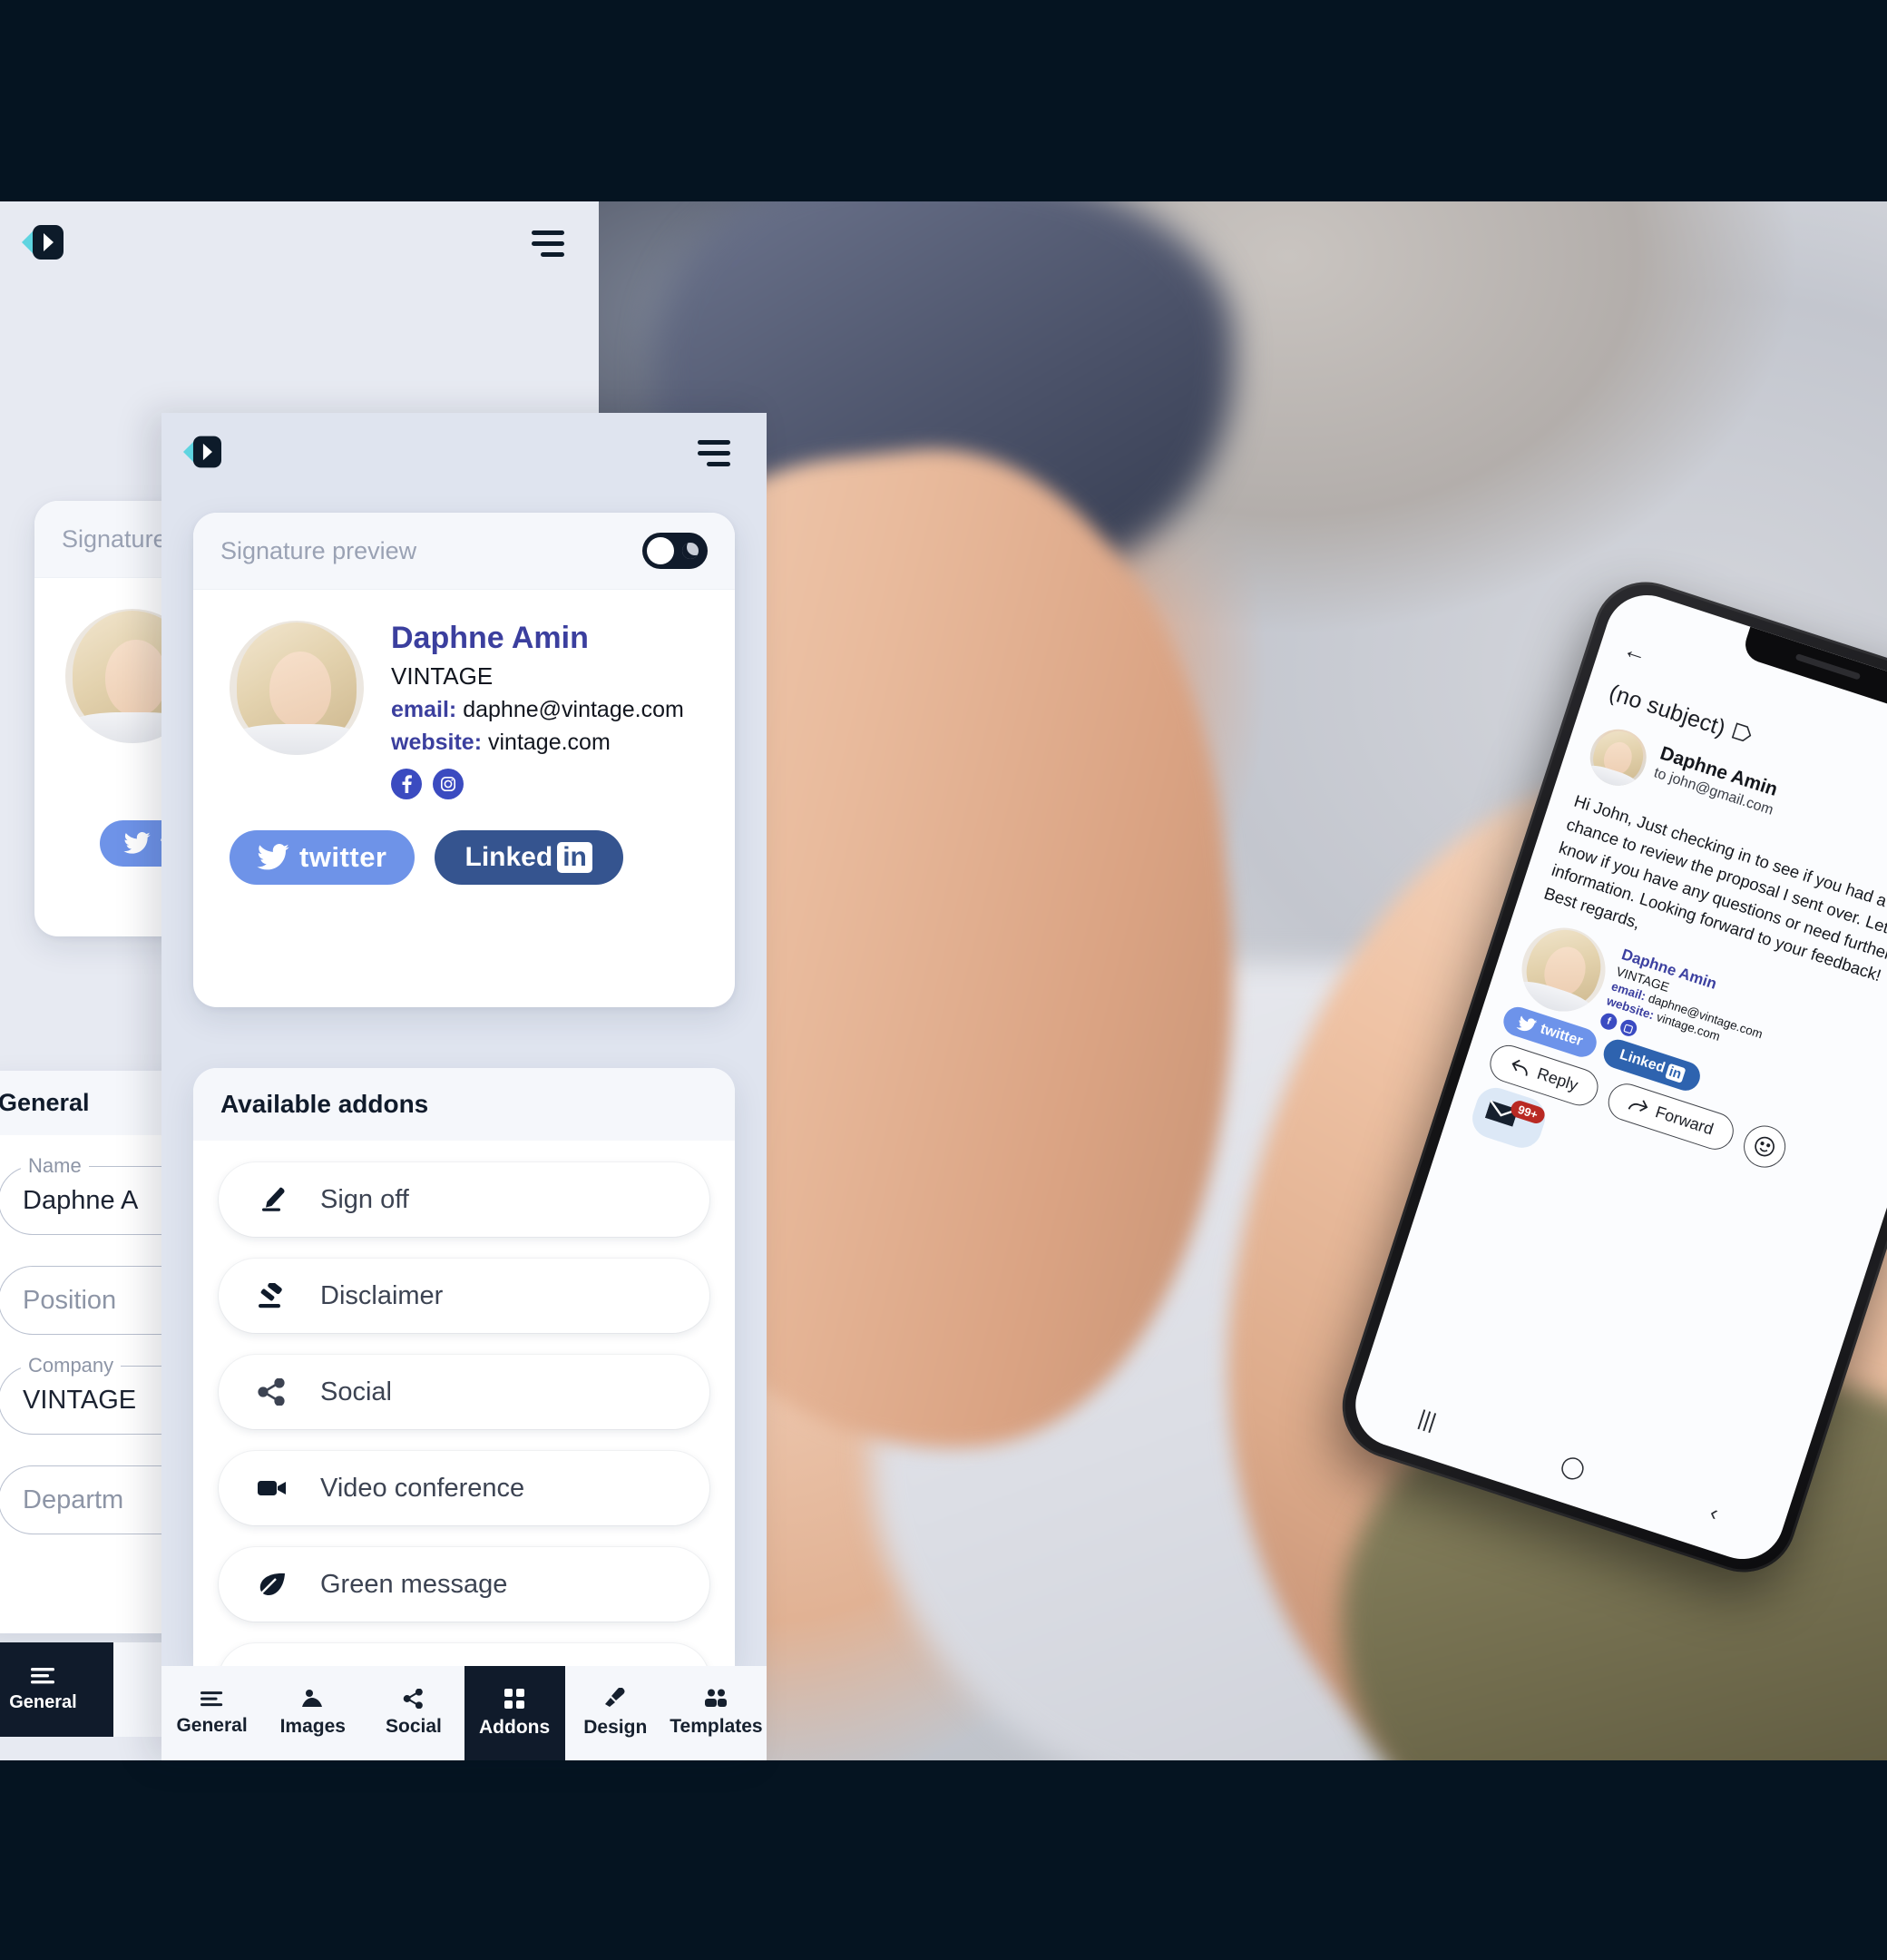 This screenshot has width=1887, height=1960. What do you see at coordinates (1742, 735) in the screenshot?
I see `label-icon` at bounding box center [1742, 735].